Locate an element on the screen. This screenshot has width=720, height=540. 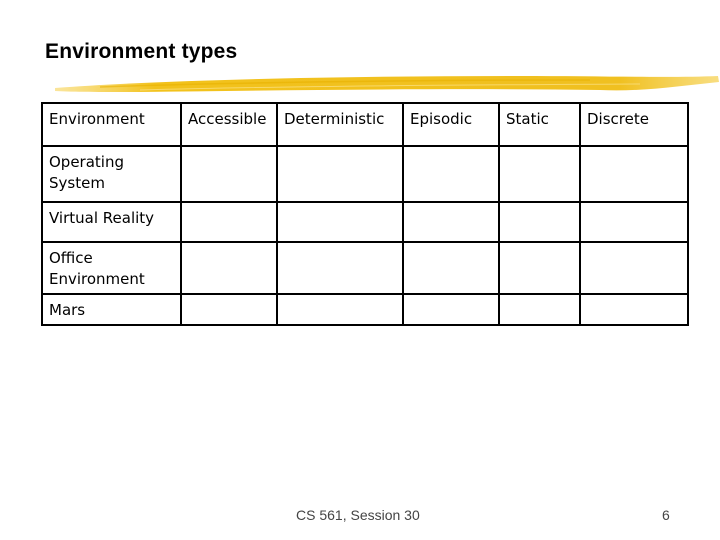
table-row: Operating System is located at coordinates (365, 174).